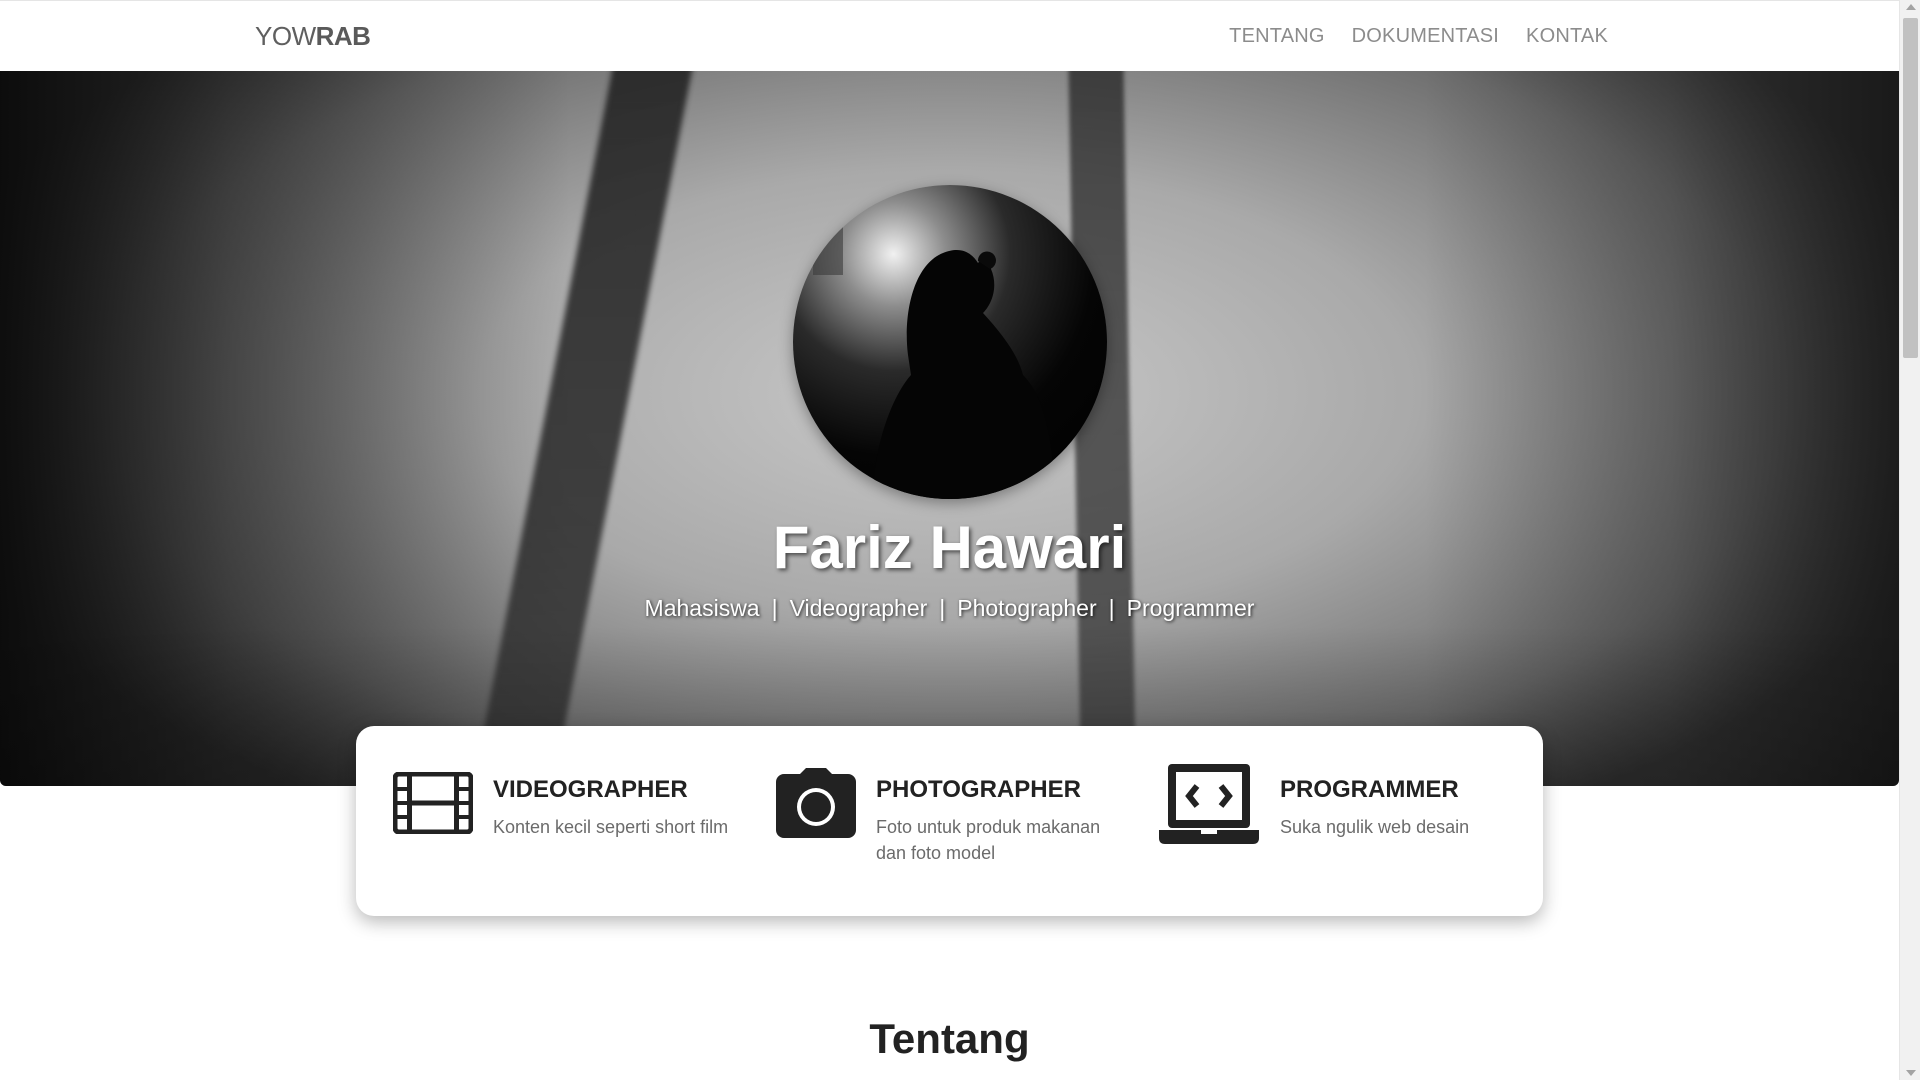  What do you see at coordinates (590, 789) in the screenshot?
I see `feature-title: VIDEOGRAPHER` at bounding box center [590, 789].